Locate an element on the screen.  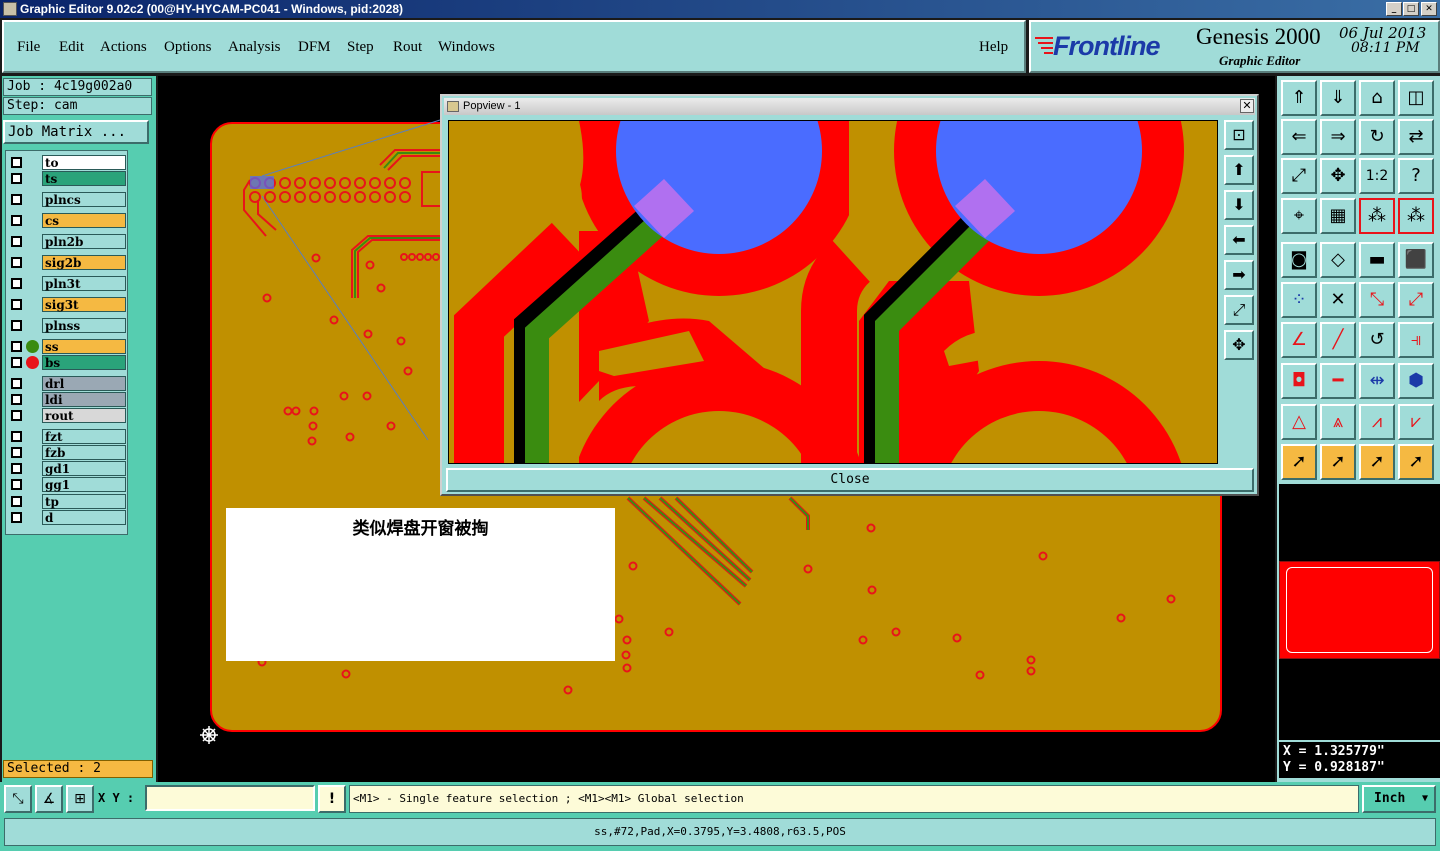
swap-icon: ⇄ is located at coordinates (1416, 136).